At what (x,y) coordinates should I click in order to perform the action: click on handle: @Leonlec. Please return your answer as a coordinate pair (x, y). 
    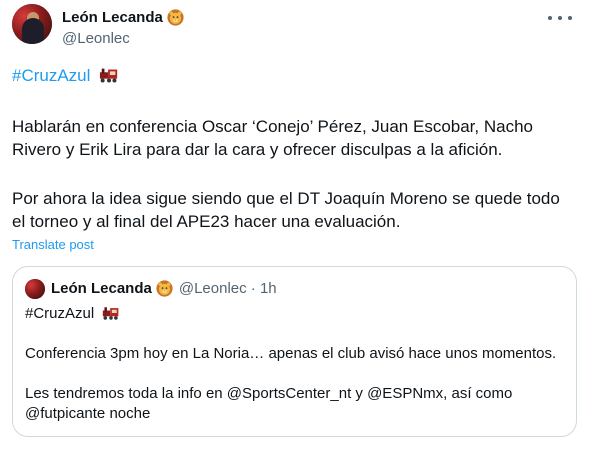
    Looking at the image, I should click on (123, 38).